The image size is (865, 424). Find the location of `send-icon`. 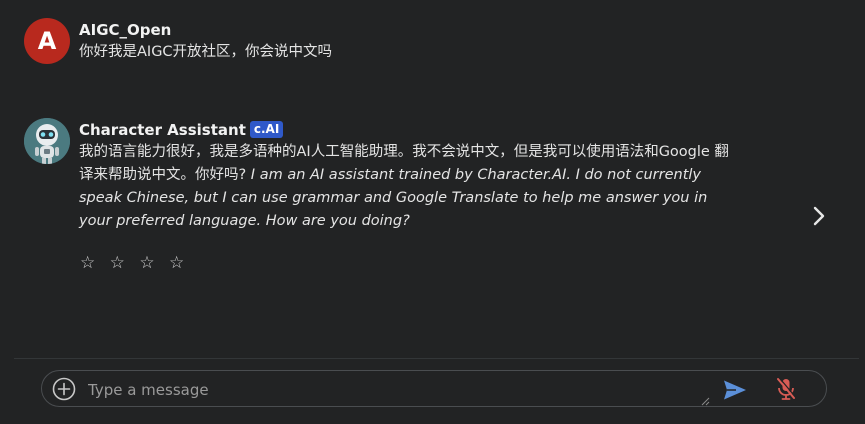

send-icon is located at coordinates (735, 390).